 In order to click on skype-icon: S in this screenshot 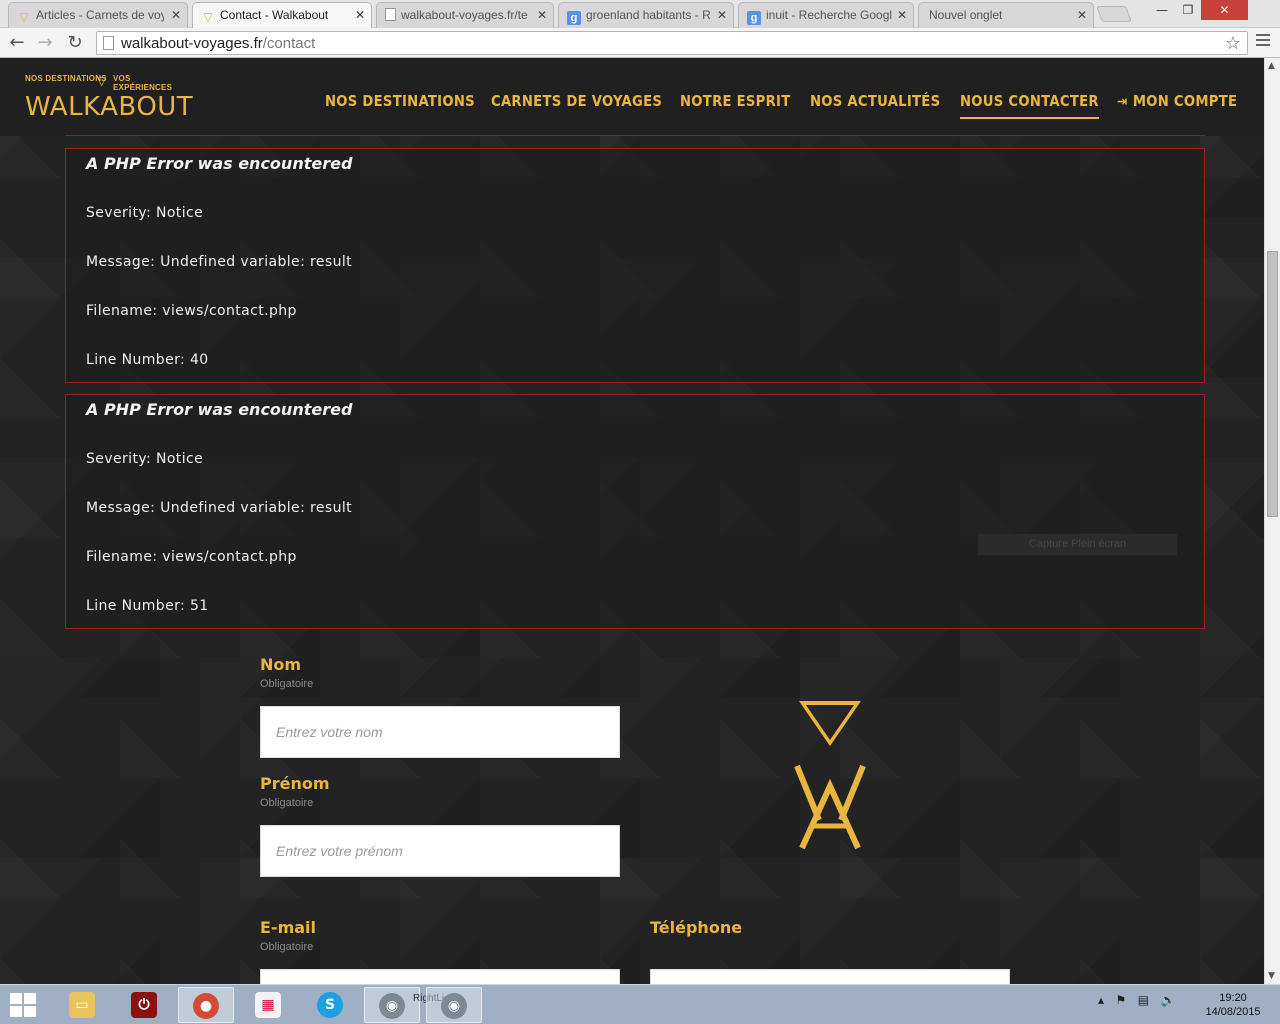, I will do `click(330, 1005)`.